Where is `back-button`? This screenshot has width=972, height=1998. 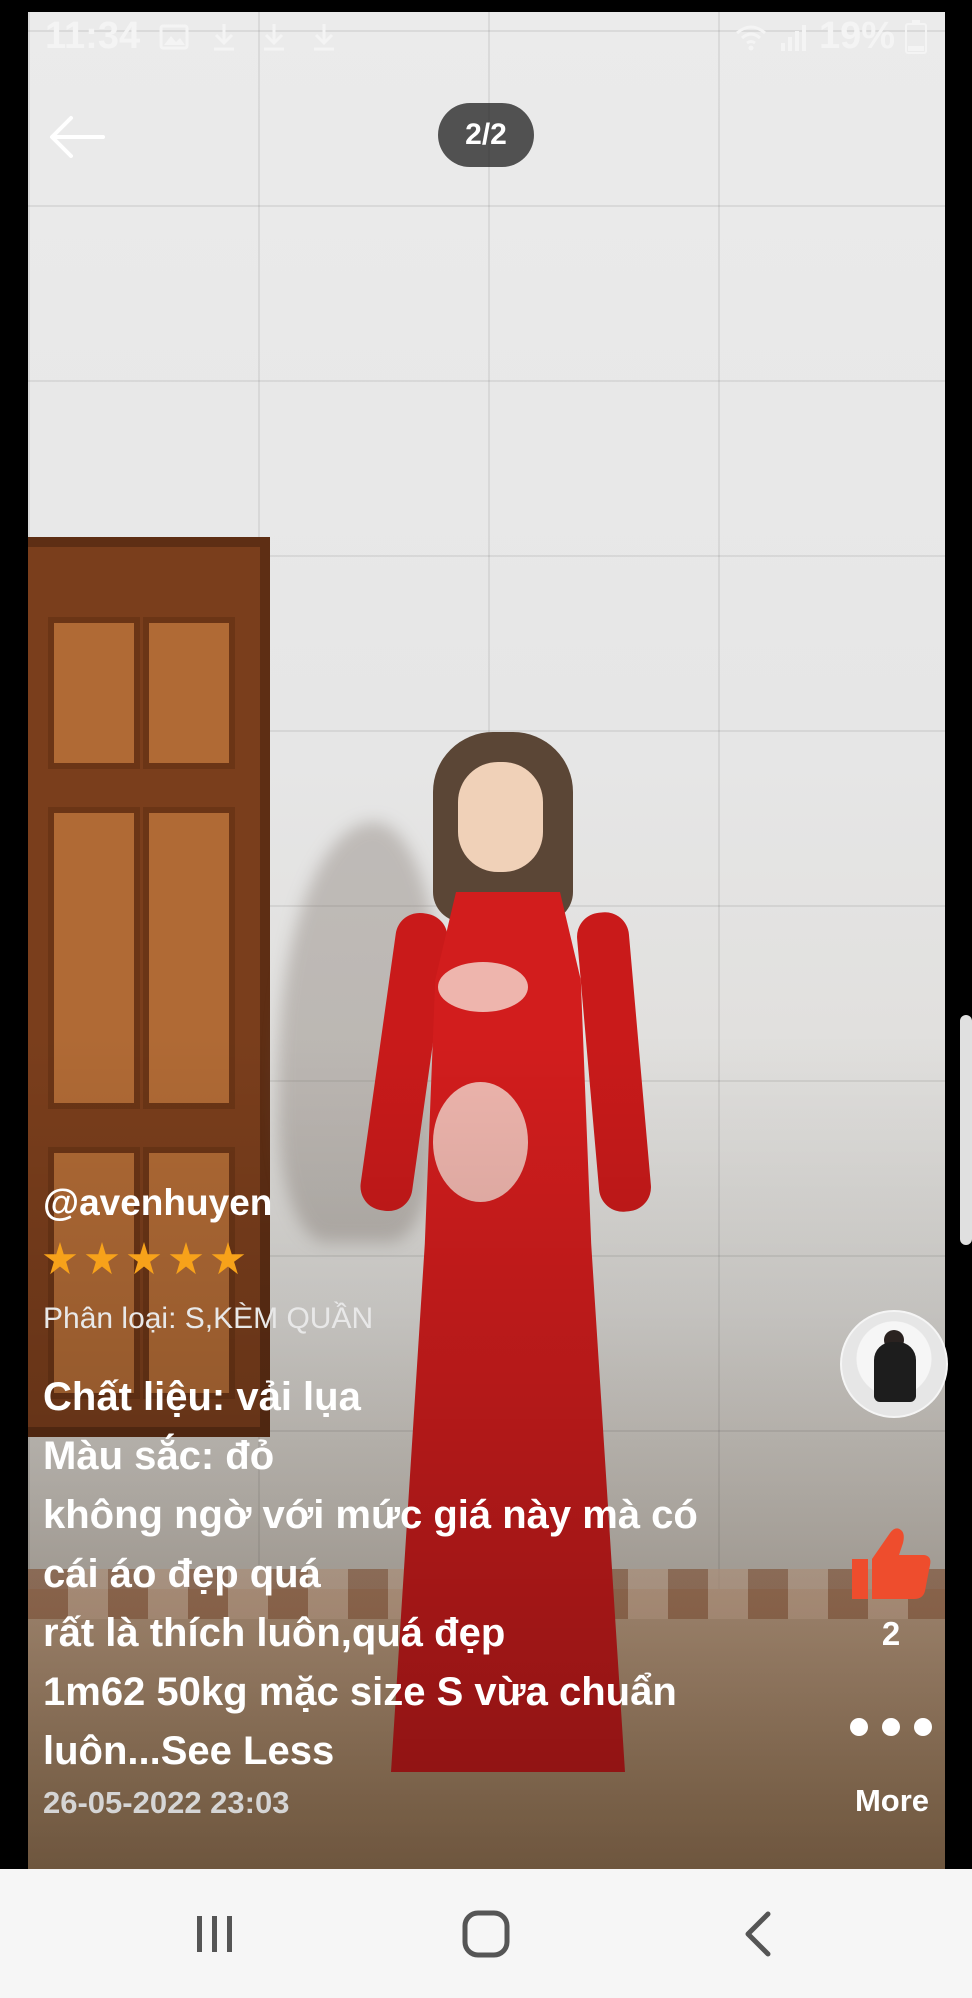
back-button is located at coordinates (758, 1933).